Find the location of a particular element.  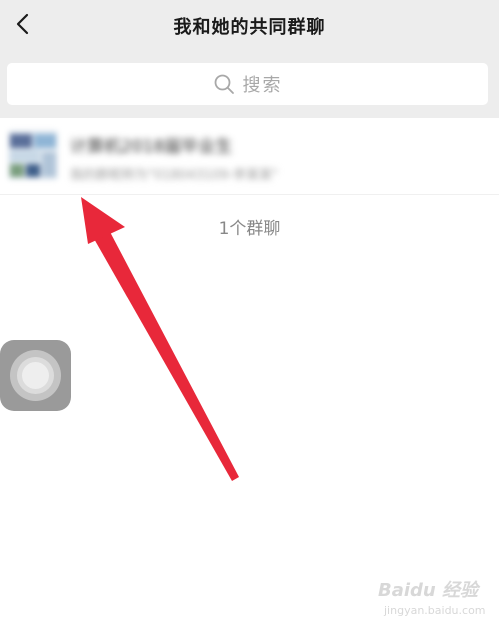

watermark: Baidu 经验 jingyan.baidu.com is located at coordinates (435, 598).